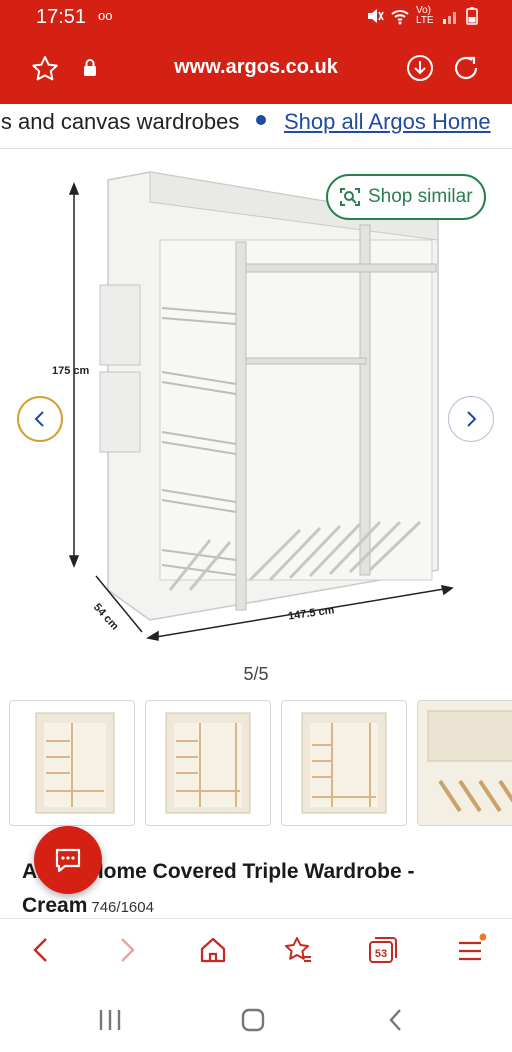  What do you see at coordinates (41, 950) in the screenshot?
I see `back-icon` at bounding box center [41, 950].